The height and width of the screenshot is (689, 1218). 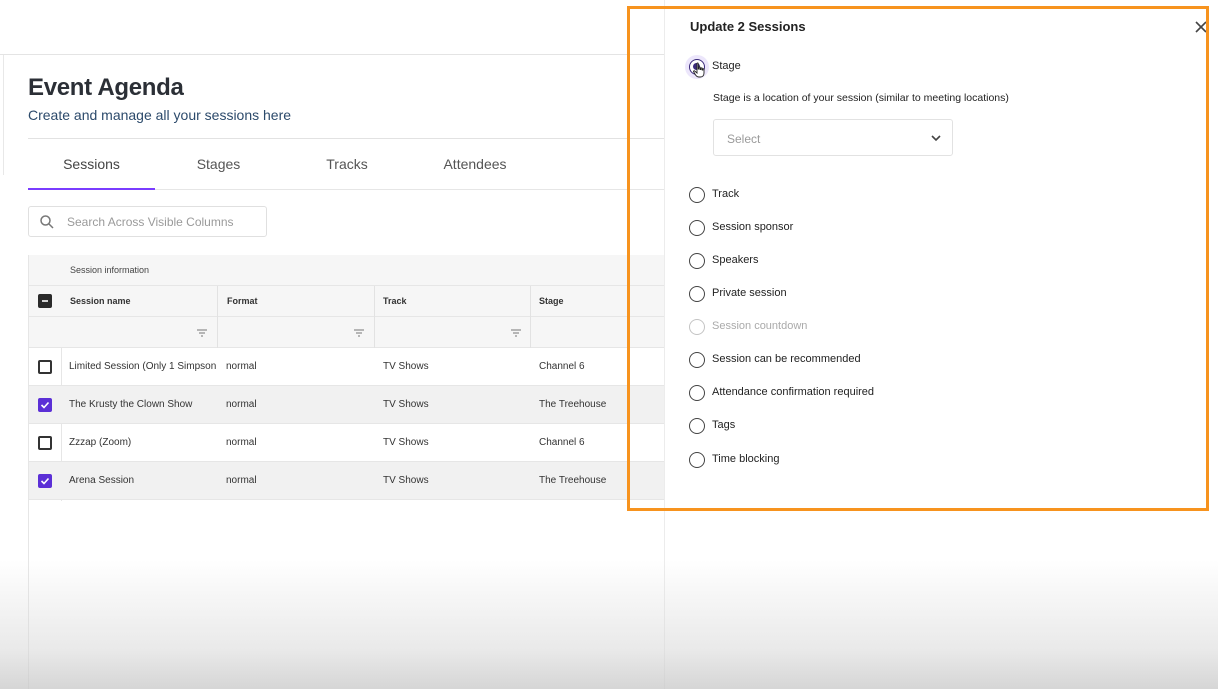 What do you see at coordinates (697, 327) in the screenshot?
I see `session-countdown-radio` at bounding box center [697, 327].